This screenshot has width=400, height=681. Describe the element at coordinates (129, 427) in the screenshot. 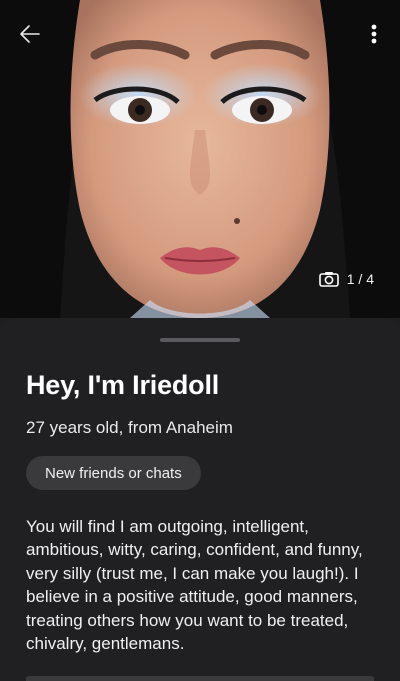

I see `profile-subtitle: 27 years old, from Anaheim` at that location.